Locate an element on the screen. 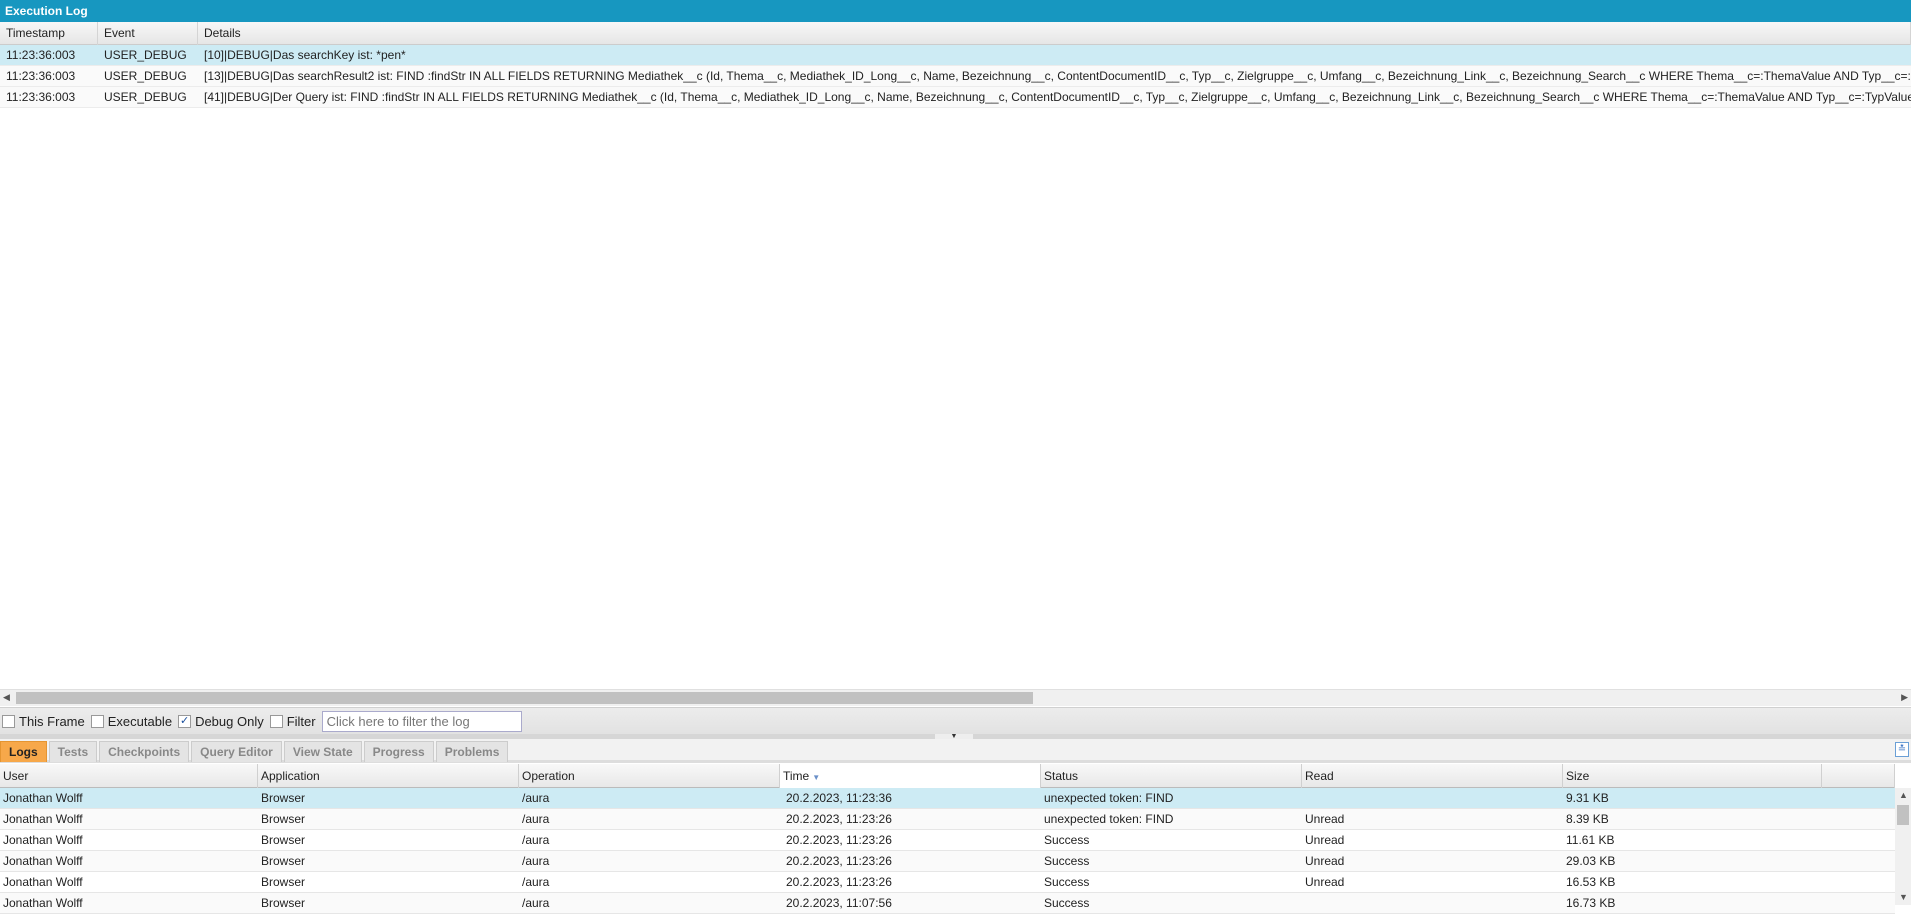  debug-only-checkbox: ✓ is located at coordinates (185, 721).